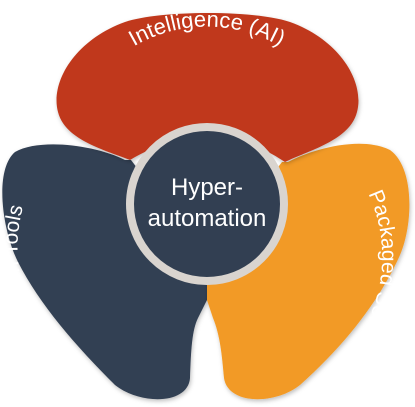 Image resolution: width=415 pixels, height=407 pixels. Describe the element at coordinates (207, 218) in the screenshot. I see `center-label-line2: automation` at that location.